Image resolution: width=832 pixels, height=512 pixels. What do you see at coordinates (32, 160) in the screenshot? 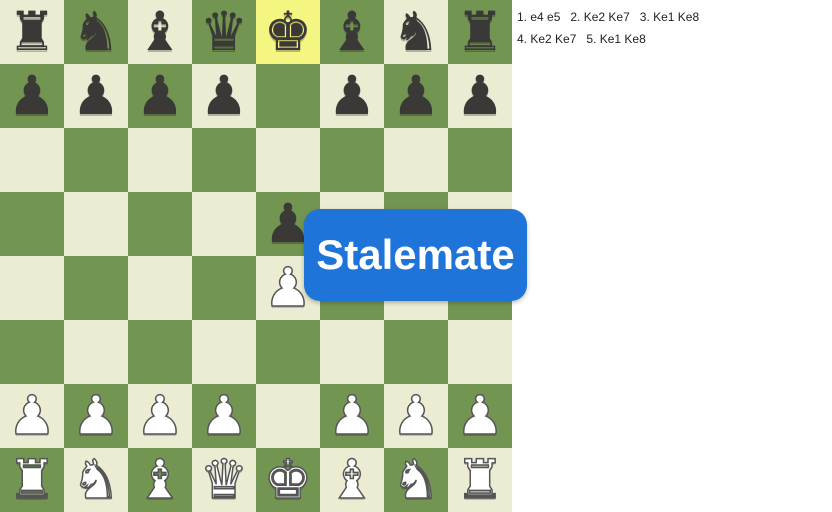
I see `square-a6` at bounding box center [32, 160].